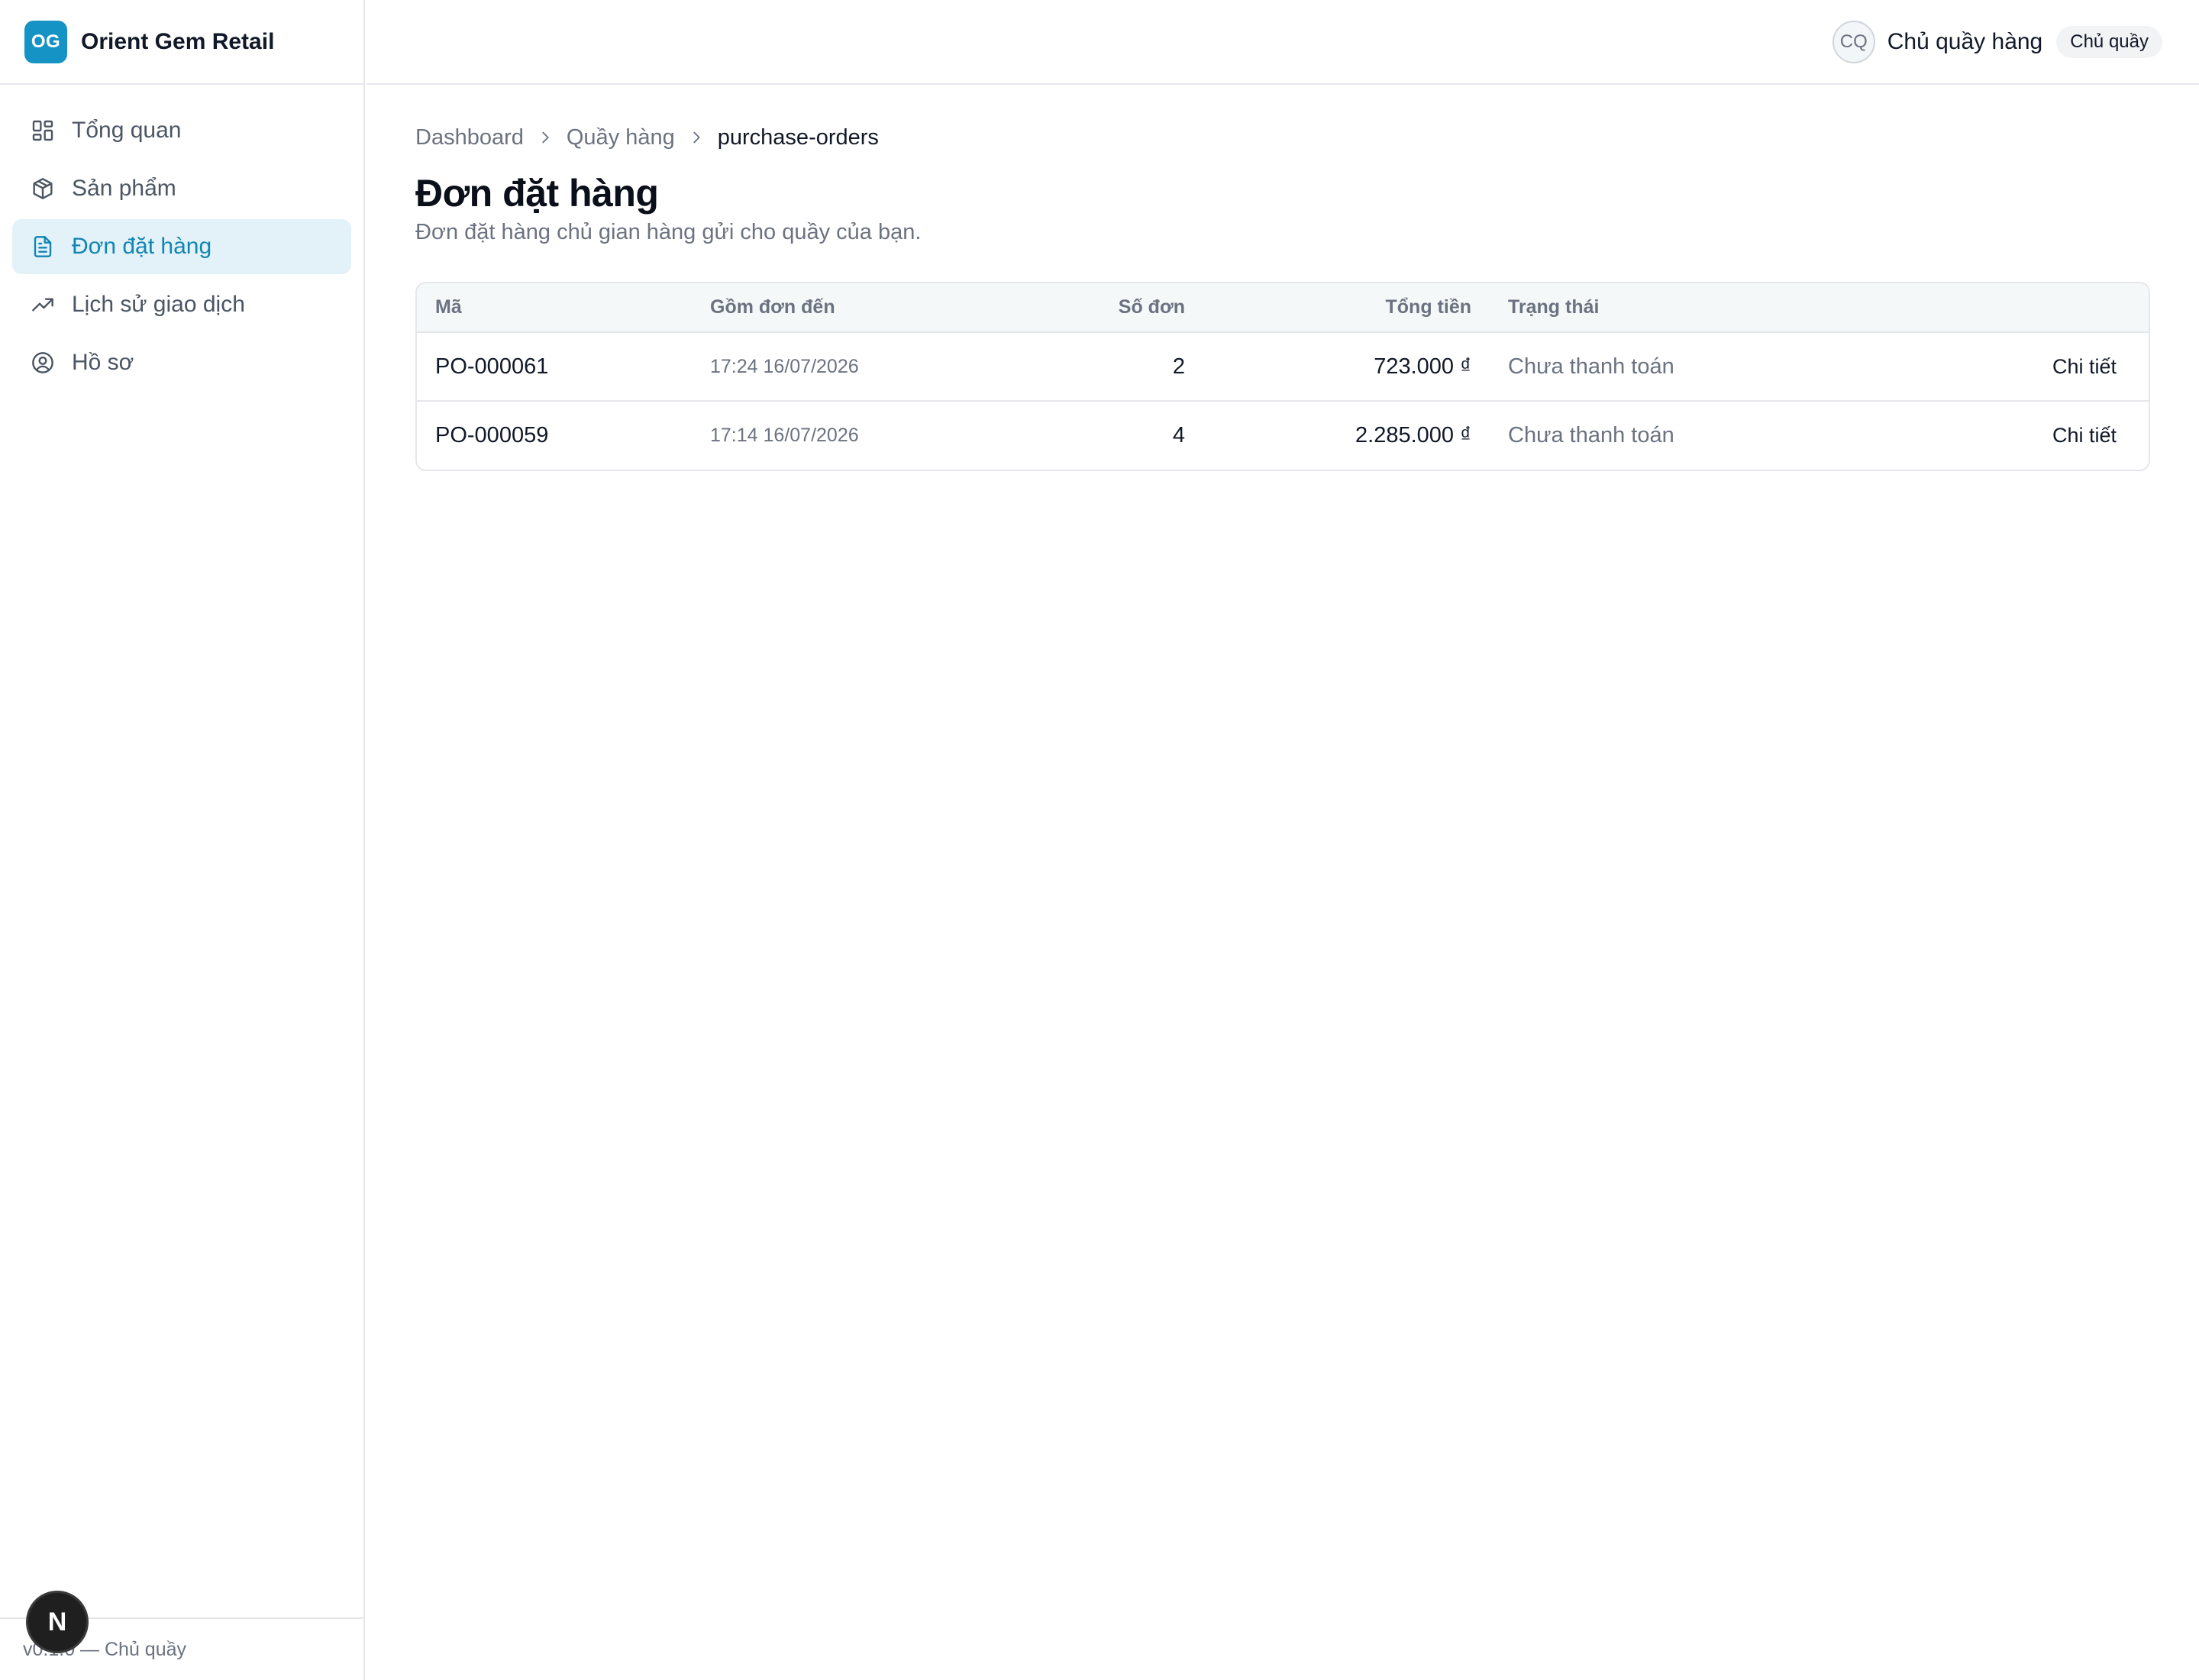 The width and height of the screenshot is (2199, 1680). Describe the element at coordinates (1422, 366) in the screenshot. I see `order-total: 723.000 ₫` at that location.